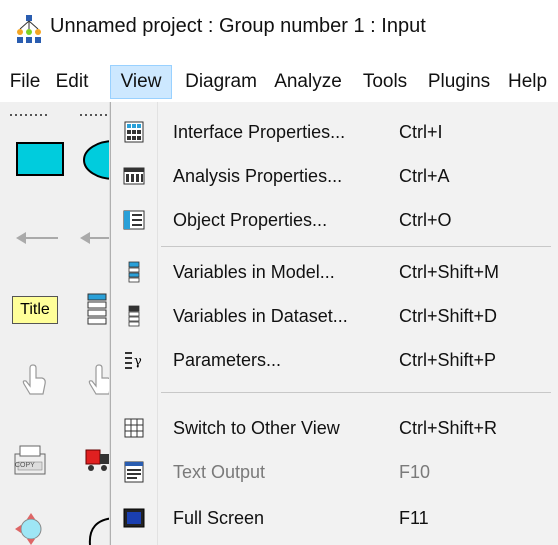 This screenshot has height=545, width=558. What do you see at coordinates (421, 132) in the screenshot?
I see `menu-item-shortcut: Ctrl+I` at bounding box center [421, 132].